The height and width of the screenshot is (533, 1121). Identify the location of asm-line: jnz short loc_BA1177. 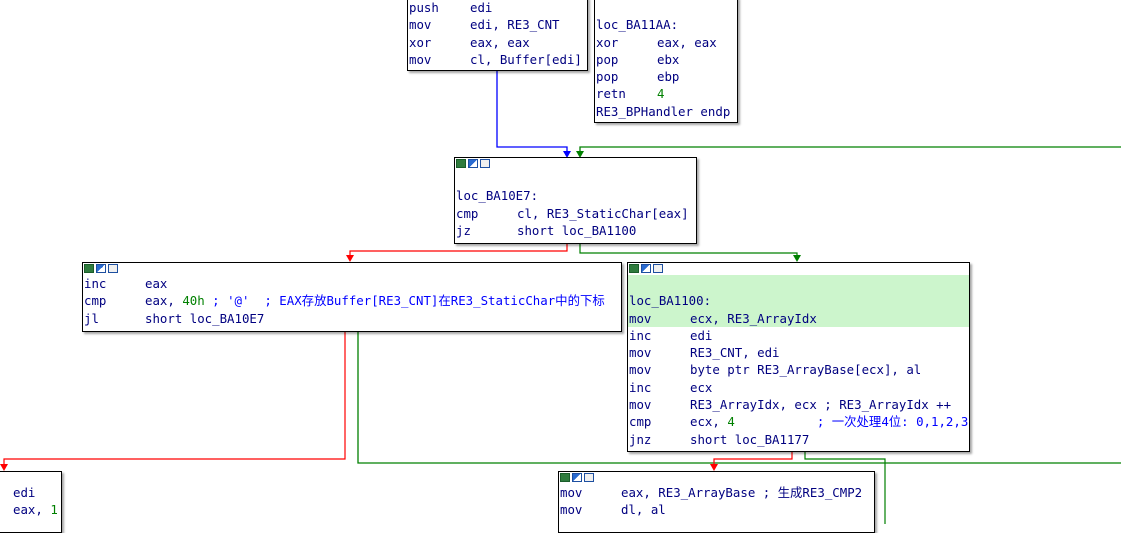
(798, 439).